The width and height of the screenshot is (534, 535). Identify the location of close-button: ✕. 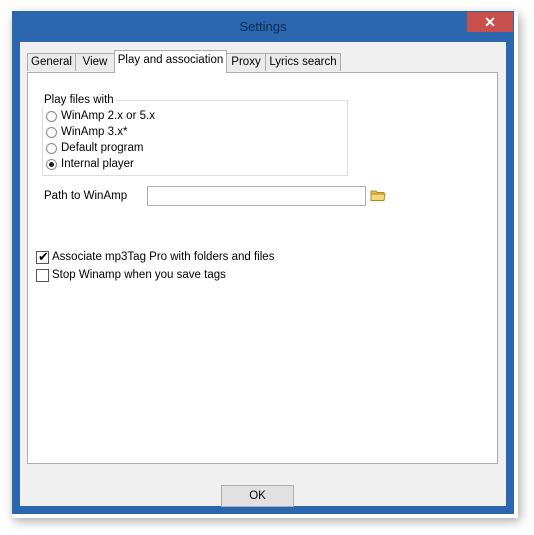
(490, 22).